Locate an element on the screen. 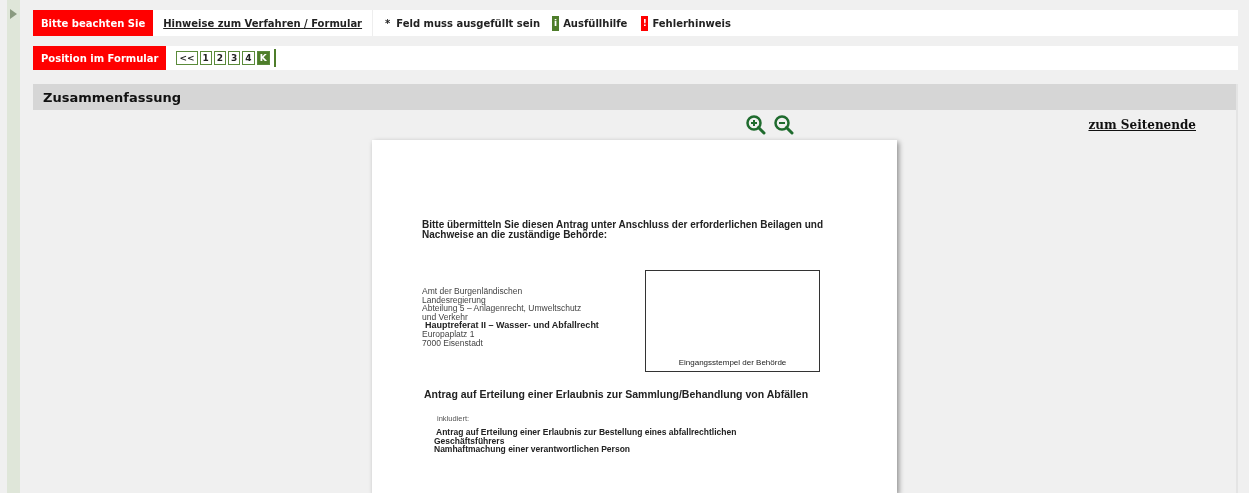 The image size is (1249, 493). document-heading: Antrag auf Erteilung einer Erlaubnis zur Sammlung/Behandlung von Abfällen is located at coordinates (617, 394).